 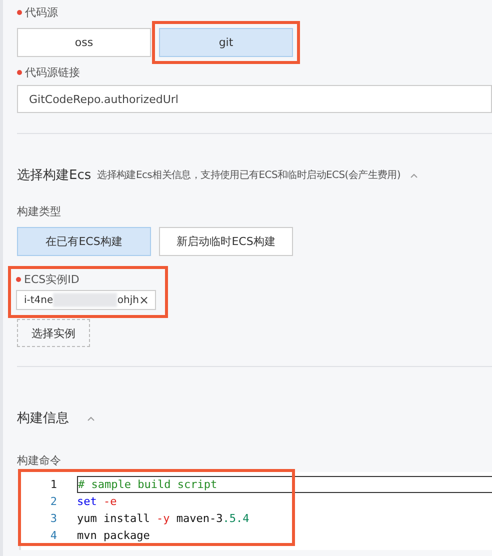 I want to click on line-number: 2, so click(x=53, y=501).